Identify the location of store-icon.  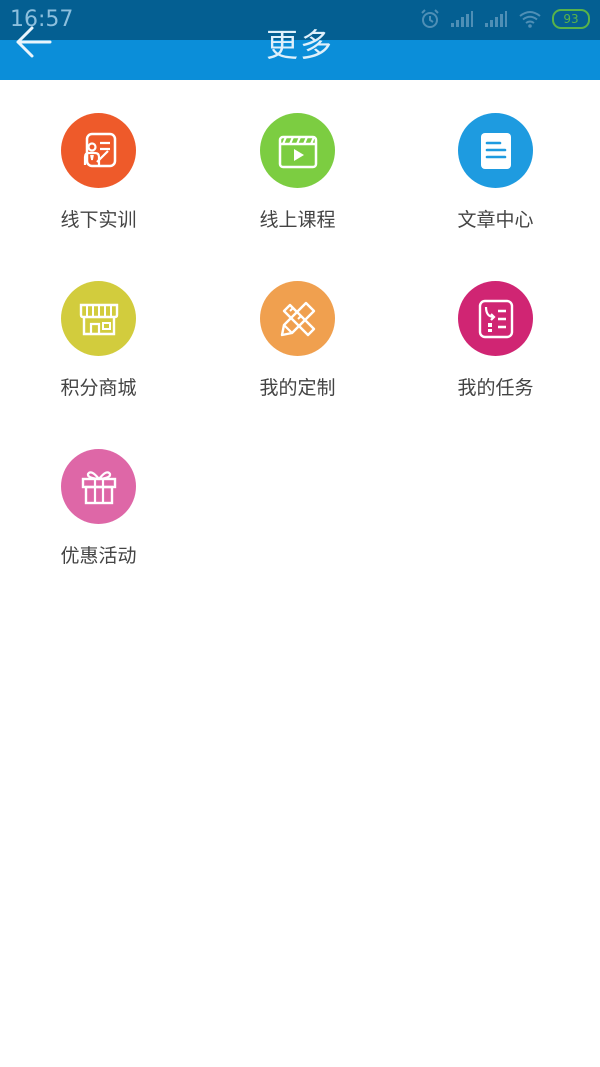
(98, 319).